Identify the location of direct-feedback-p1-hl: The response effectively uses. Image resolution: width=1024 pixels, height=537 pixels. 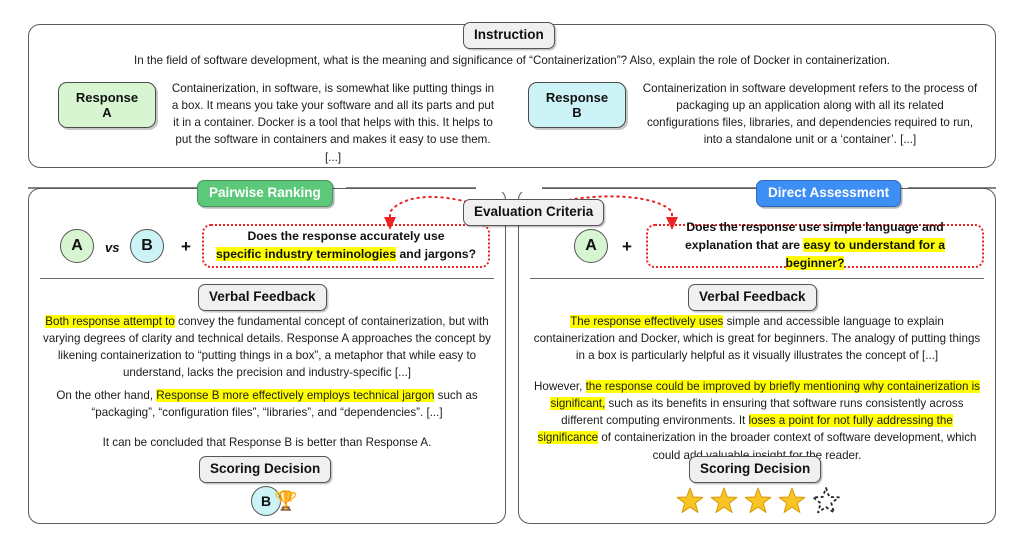
(647, 321).